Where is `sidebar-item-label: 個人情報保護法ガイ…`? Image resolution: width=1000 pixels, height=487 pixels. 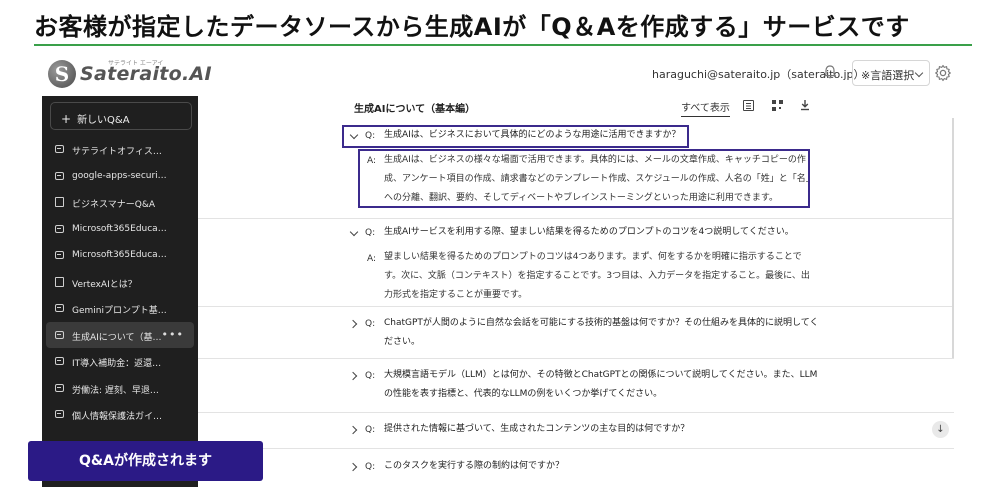 sidebar-item-label: 個人情報保護法ガイ… is located at coordinates (117, 417).